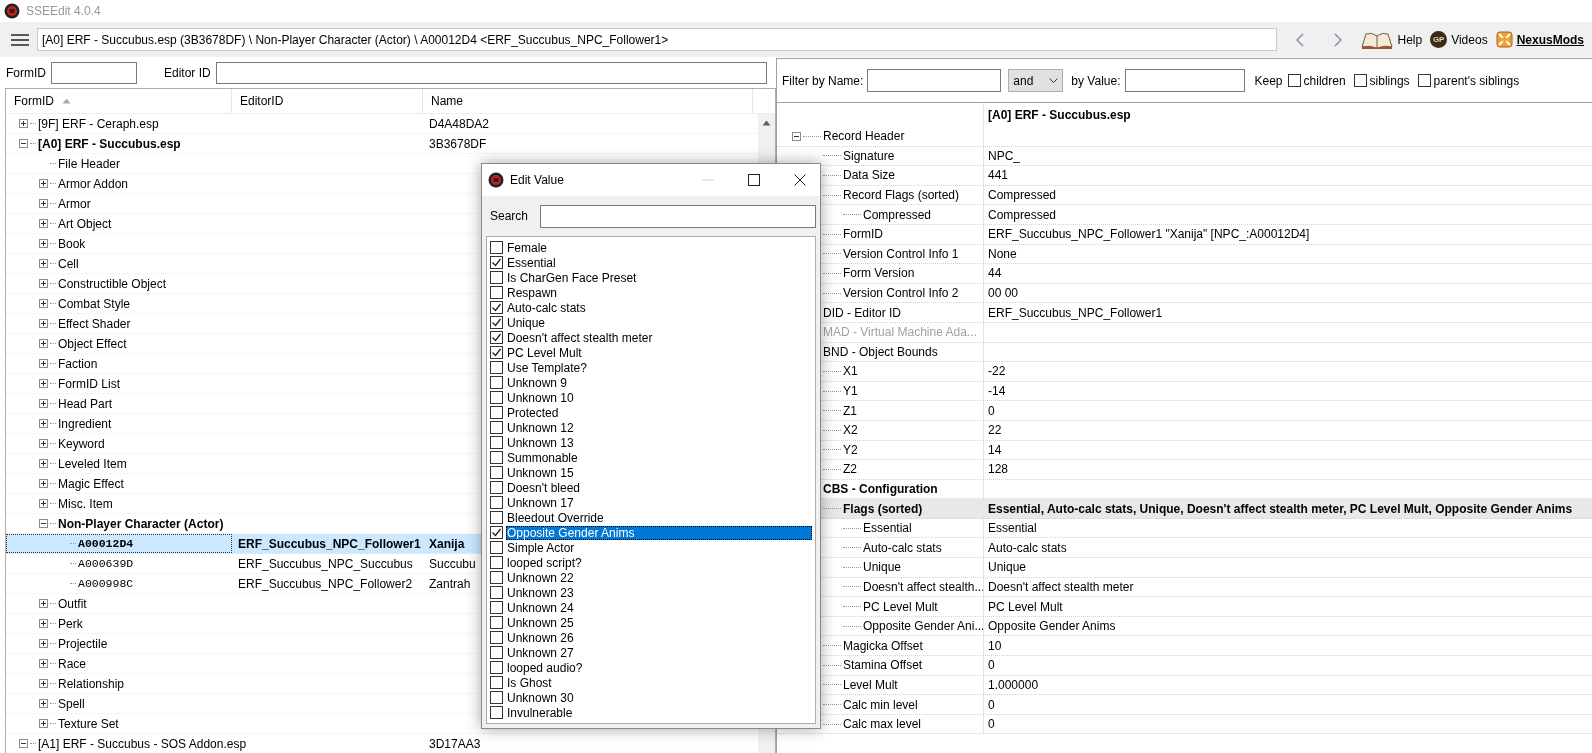 The height and width of the screenshot is (753, 1592). Describe the element at coordinates (1550, 39) in the screenshot. I see `nexusmods-link: NexusMods` at that location.